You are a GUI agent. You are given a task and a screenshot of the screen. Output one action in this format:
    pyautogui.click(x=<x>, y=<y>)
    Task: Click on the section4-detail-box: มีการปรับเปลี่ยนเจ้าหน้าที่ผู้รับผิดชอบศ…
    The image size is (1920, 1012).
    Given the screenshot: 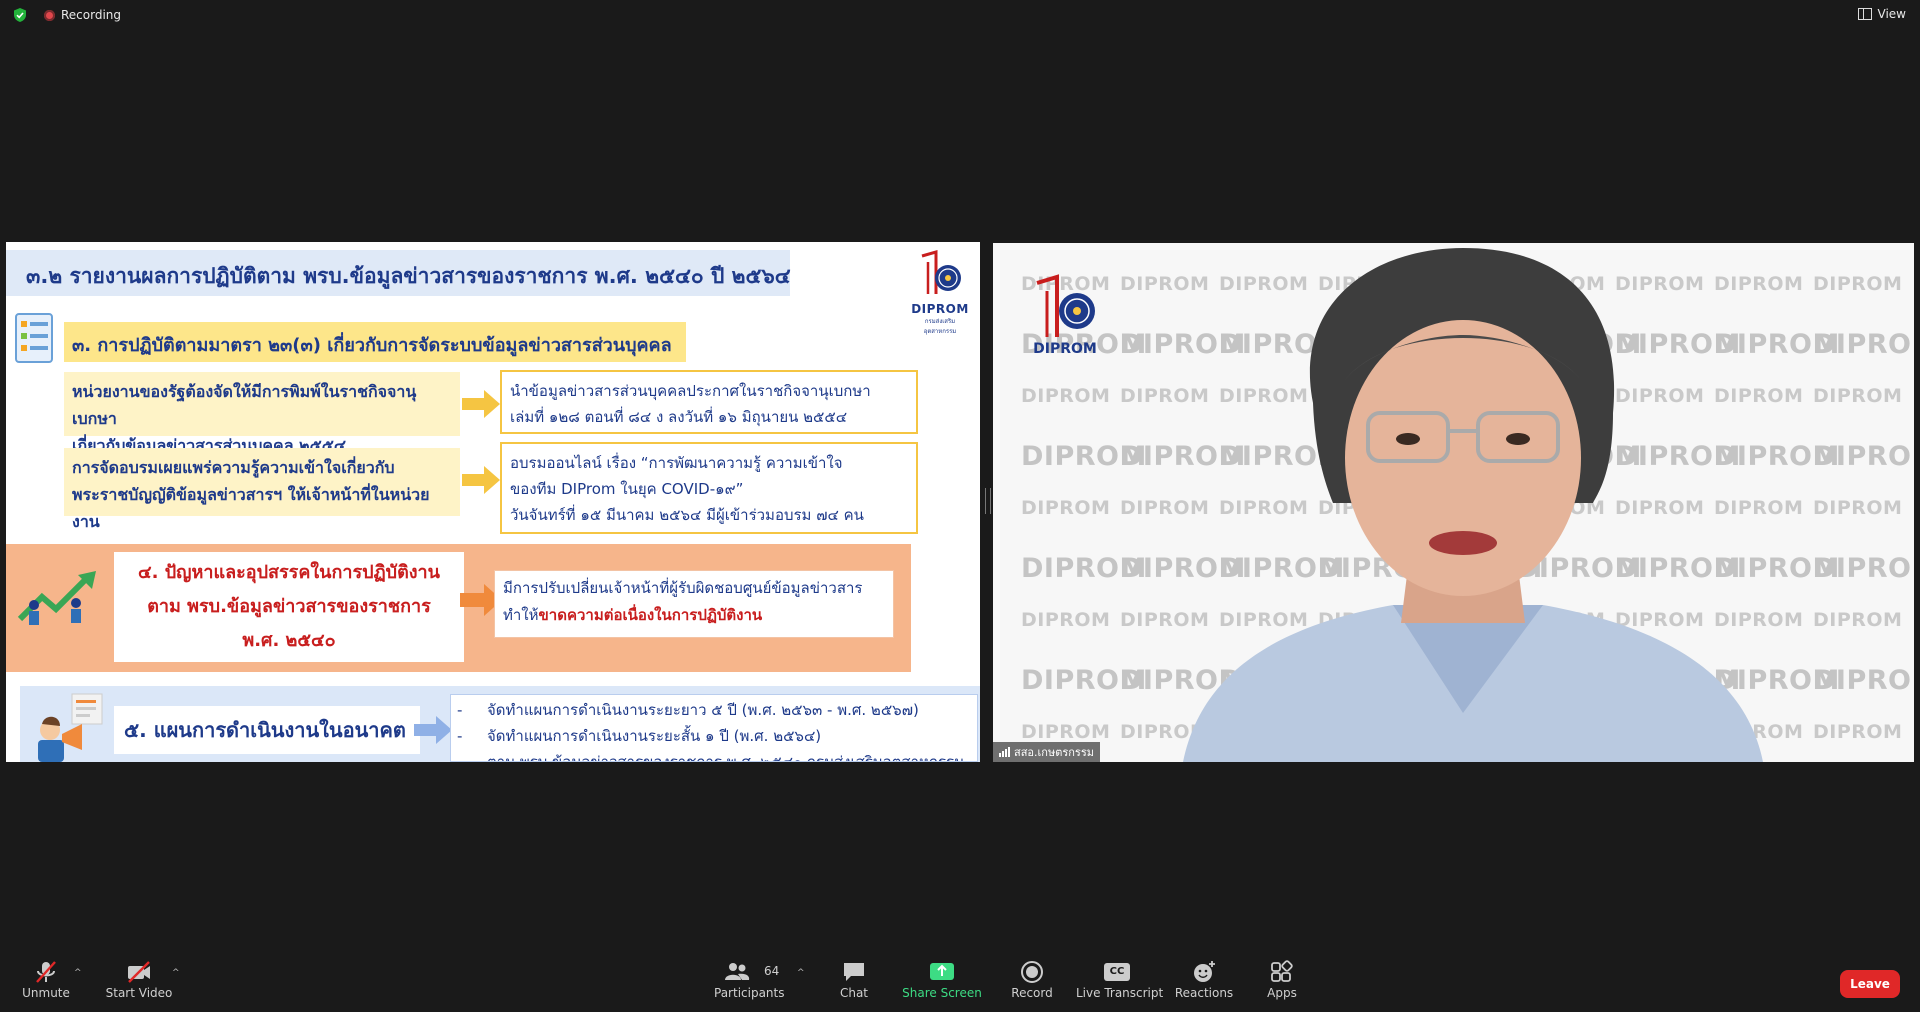 What is the action you would take?
    pyautogui.click(x=694, y=604)
    